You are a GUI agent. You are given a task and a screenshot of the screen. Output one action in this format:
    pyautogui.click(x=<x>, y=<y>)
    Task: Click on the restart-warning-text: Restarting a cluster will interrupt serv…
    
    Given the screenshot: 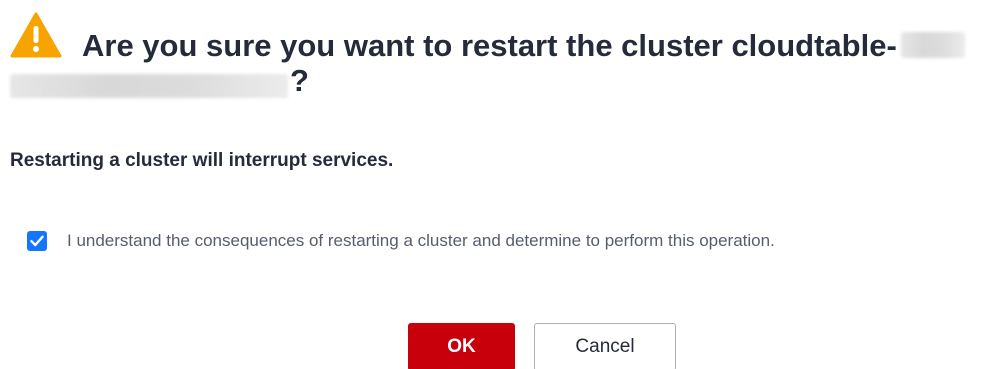 What is the action you would take?
    pyautogui.click(x=202, y=160)
    